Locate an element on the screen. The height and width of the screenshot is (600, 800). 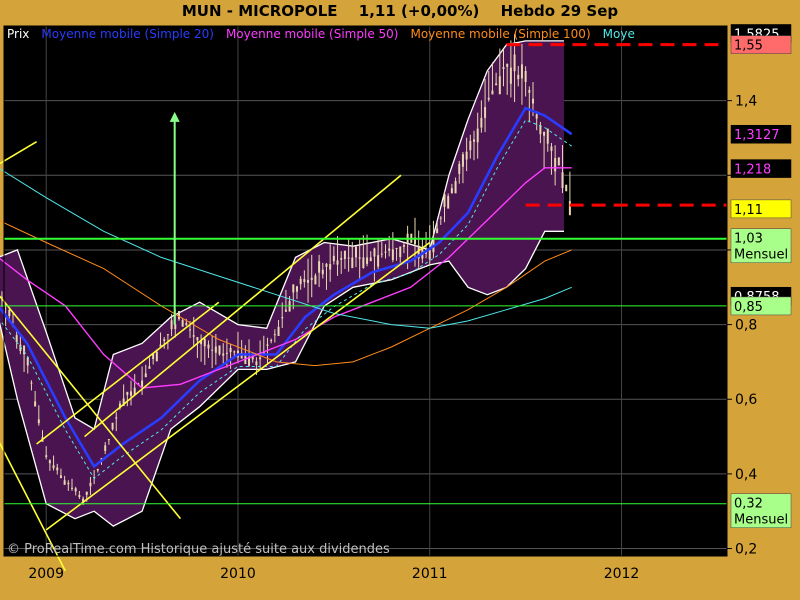
legend-item: Moyenne mobile (Simple 100) is located at coordinates (500, 34).